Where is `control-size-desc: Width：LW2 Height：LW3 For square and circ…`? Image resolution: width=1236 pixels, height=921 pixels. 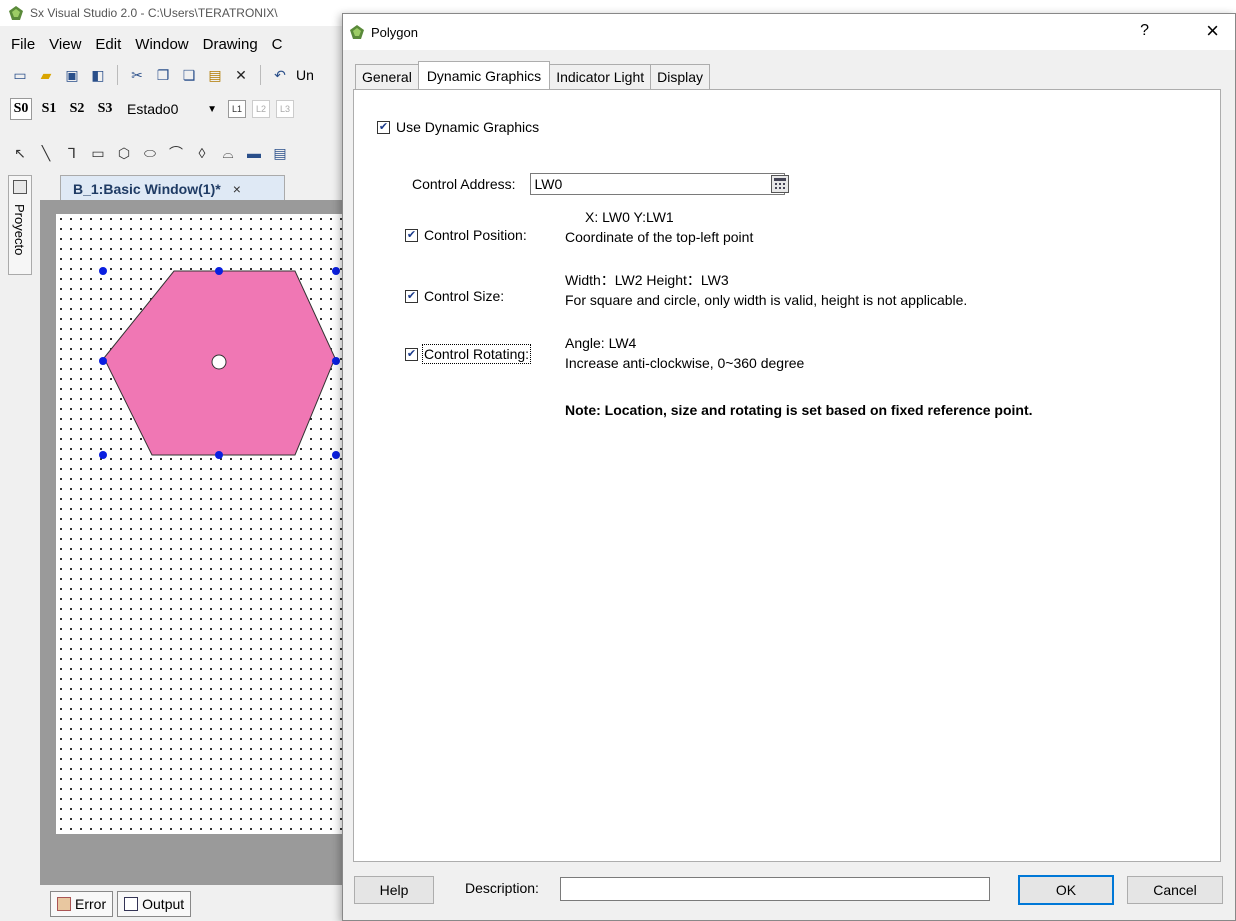
control-size-desc: Width：LW2 Height：LW3 For square and circ… is located at coordinates (766, 290).